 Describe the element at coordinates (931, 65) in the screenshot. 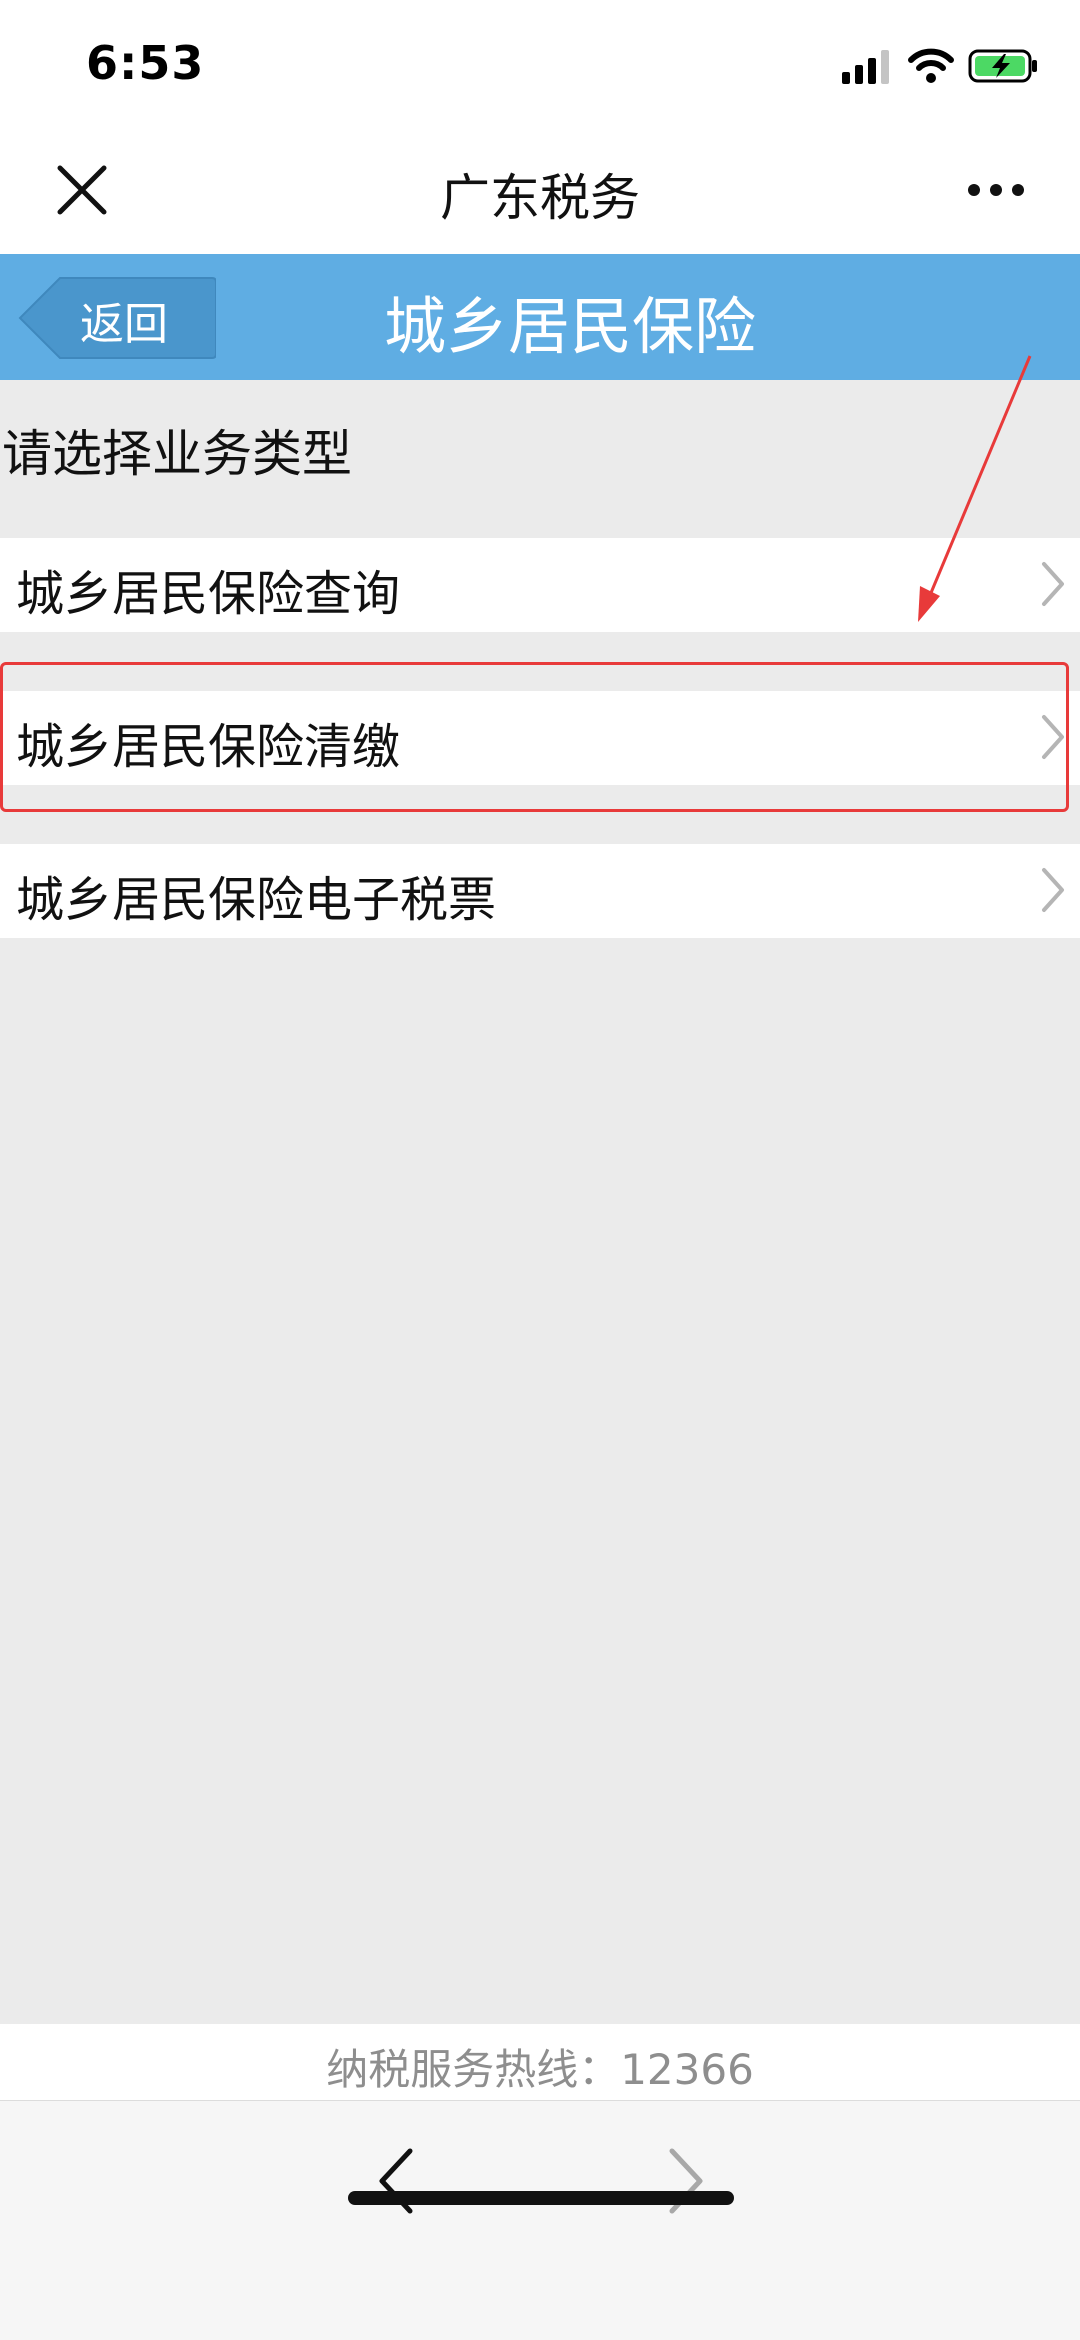

I see `wifi-icon` at that location.